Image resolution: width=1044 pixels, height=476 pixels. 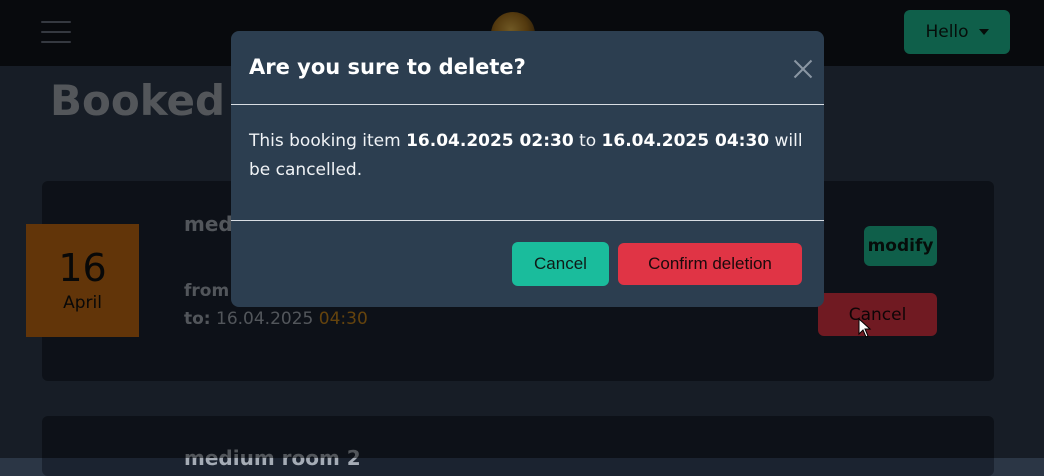 What do you see at coordinates (710, 264) in the screenshot?
I see `confirm-deletion-button: Confirm deletion` at bounding box center [710, 264].